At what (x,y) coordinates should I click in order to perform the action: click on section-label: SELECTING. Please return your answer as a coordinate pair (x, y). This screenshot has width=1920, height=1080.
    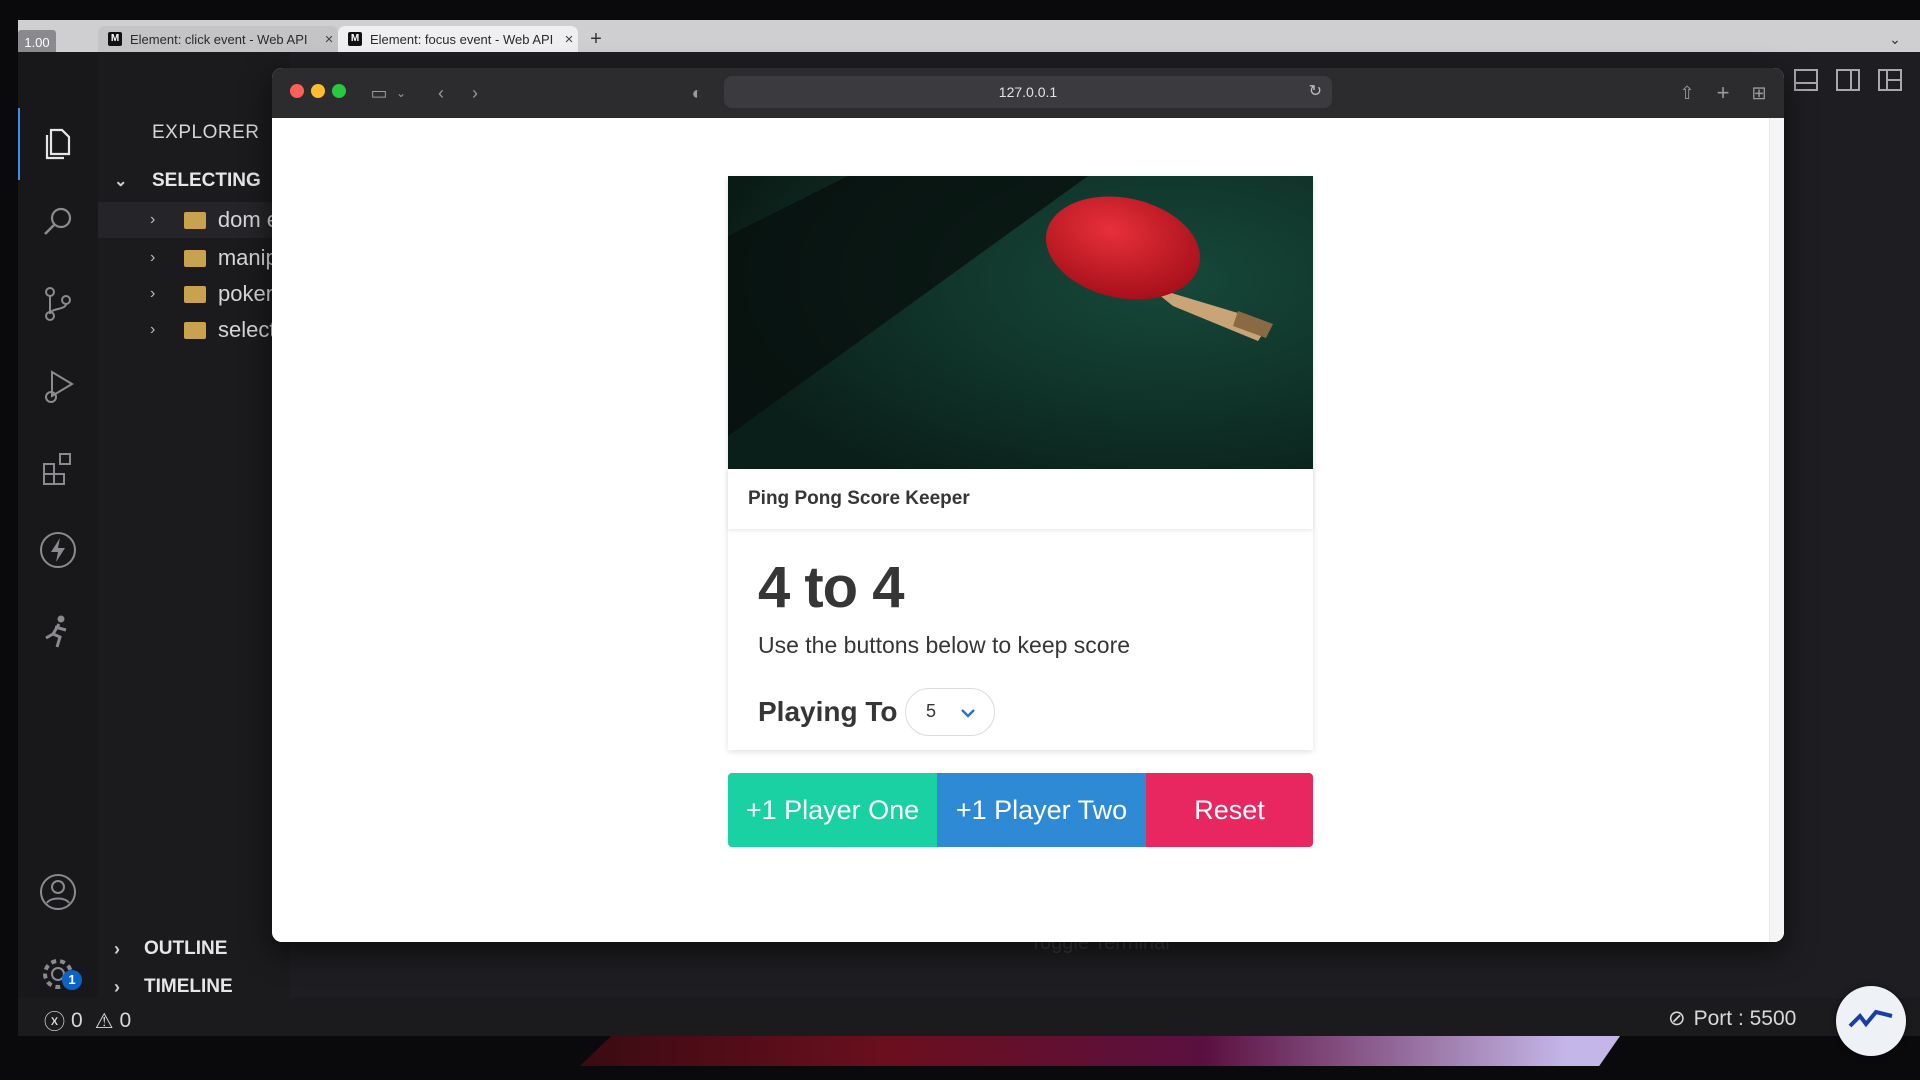
    Looking at the image, I should click on (206, 180).